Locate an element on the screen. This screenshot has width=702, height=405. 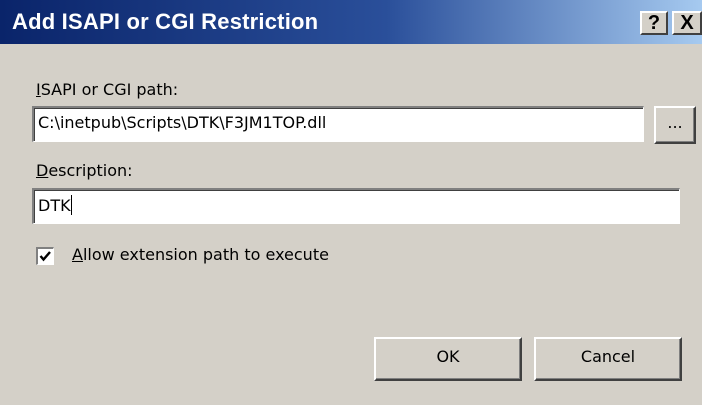
path-label-text: SAPI or CGI path: is located at coordinates (109, 89).